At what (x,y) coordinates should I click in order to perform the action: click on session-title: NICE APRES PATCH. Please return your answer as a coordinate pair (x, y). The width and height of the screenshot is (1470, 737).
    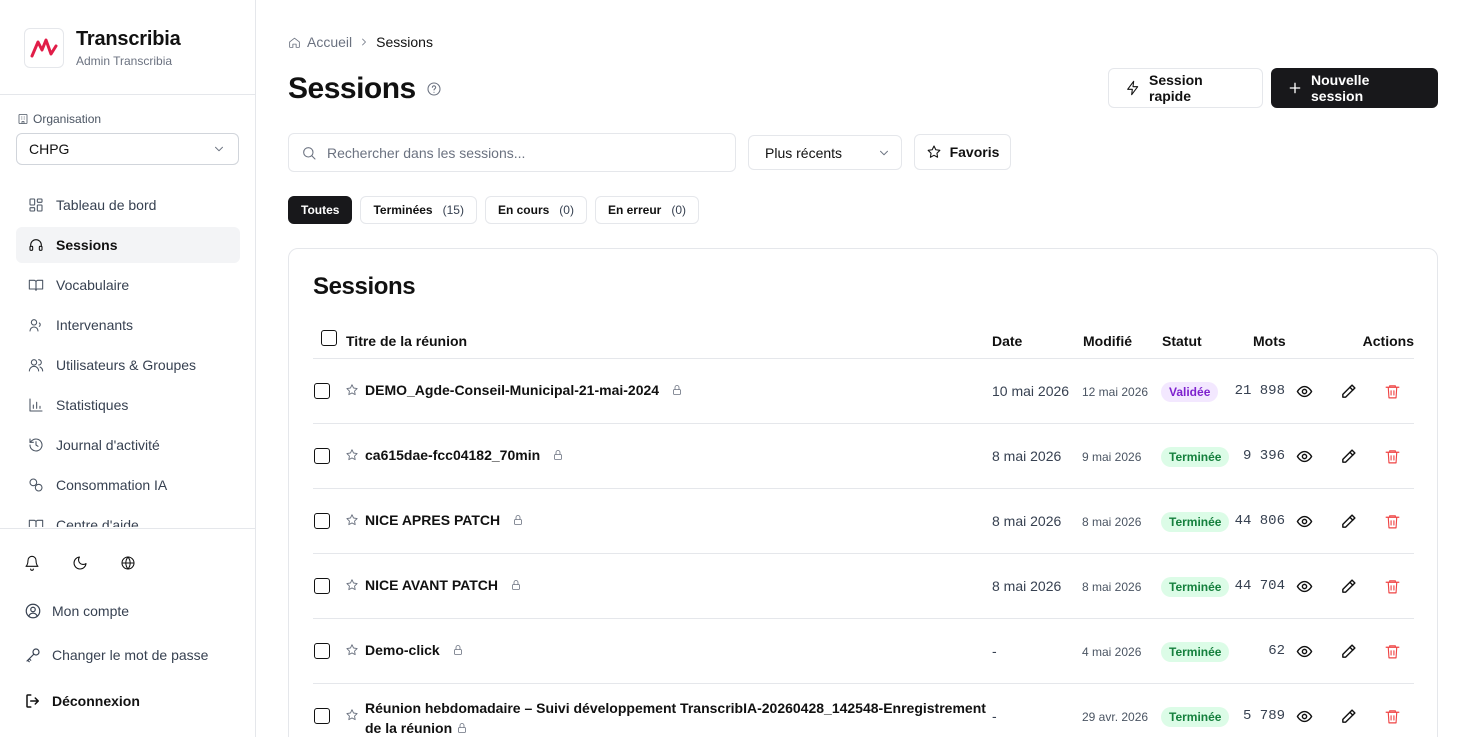
    Looking at the image, I should click on (444, 520).